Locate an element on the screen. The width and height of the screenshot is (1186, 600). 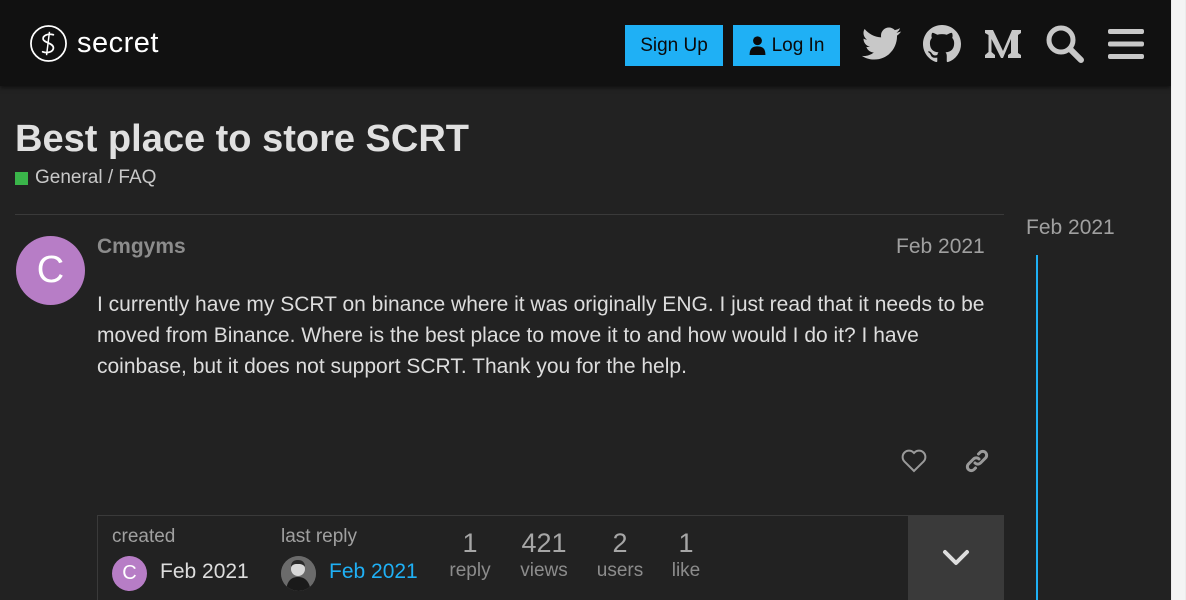
heart-icon is located at coordinates (914, 461).